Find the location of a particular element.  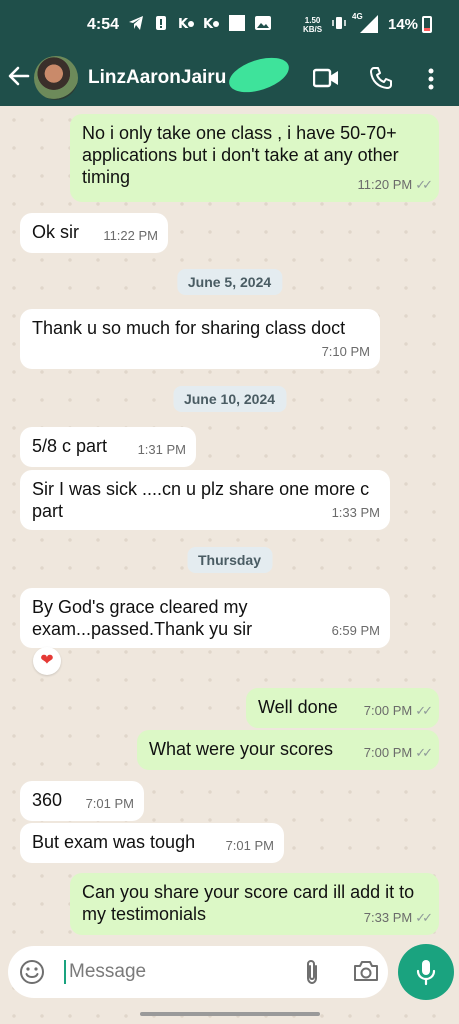

status-bar: 4:54 K K 1.50 KB/S 4G 14% is located at coordinates (229, 26).